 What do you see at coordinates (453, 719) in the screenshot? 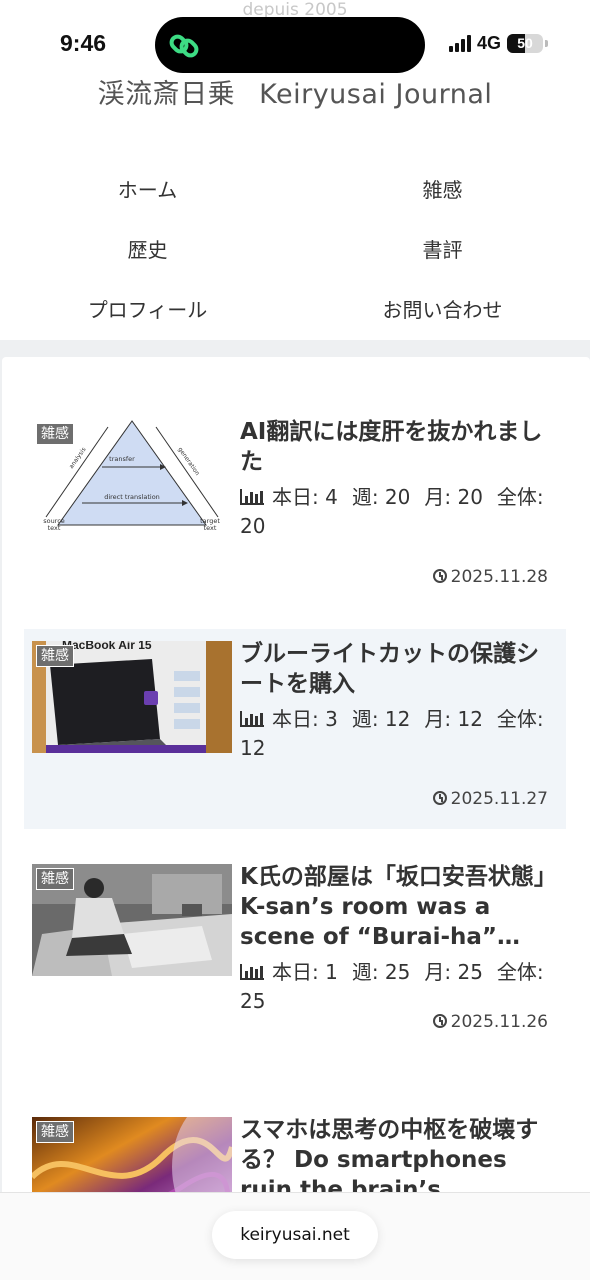
I see `views-month: 月: 12` at bounding box center [453, 719].